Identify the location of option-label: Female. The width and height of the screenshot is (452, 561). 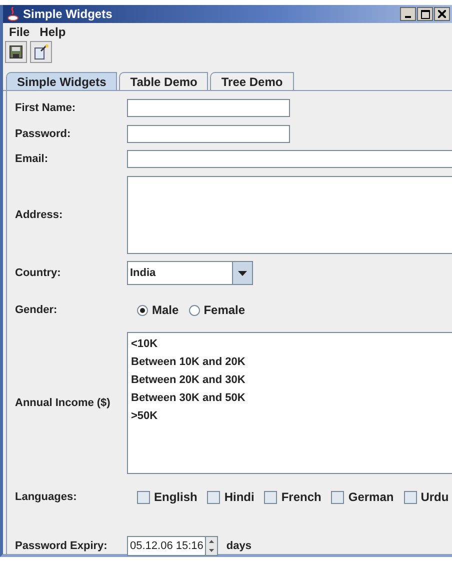
(225, 310).